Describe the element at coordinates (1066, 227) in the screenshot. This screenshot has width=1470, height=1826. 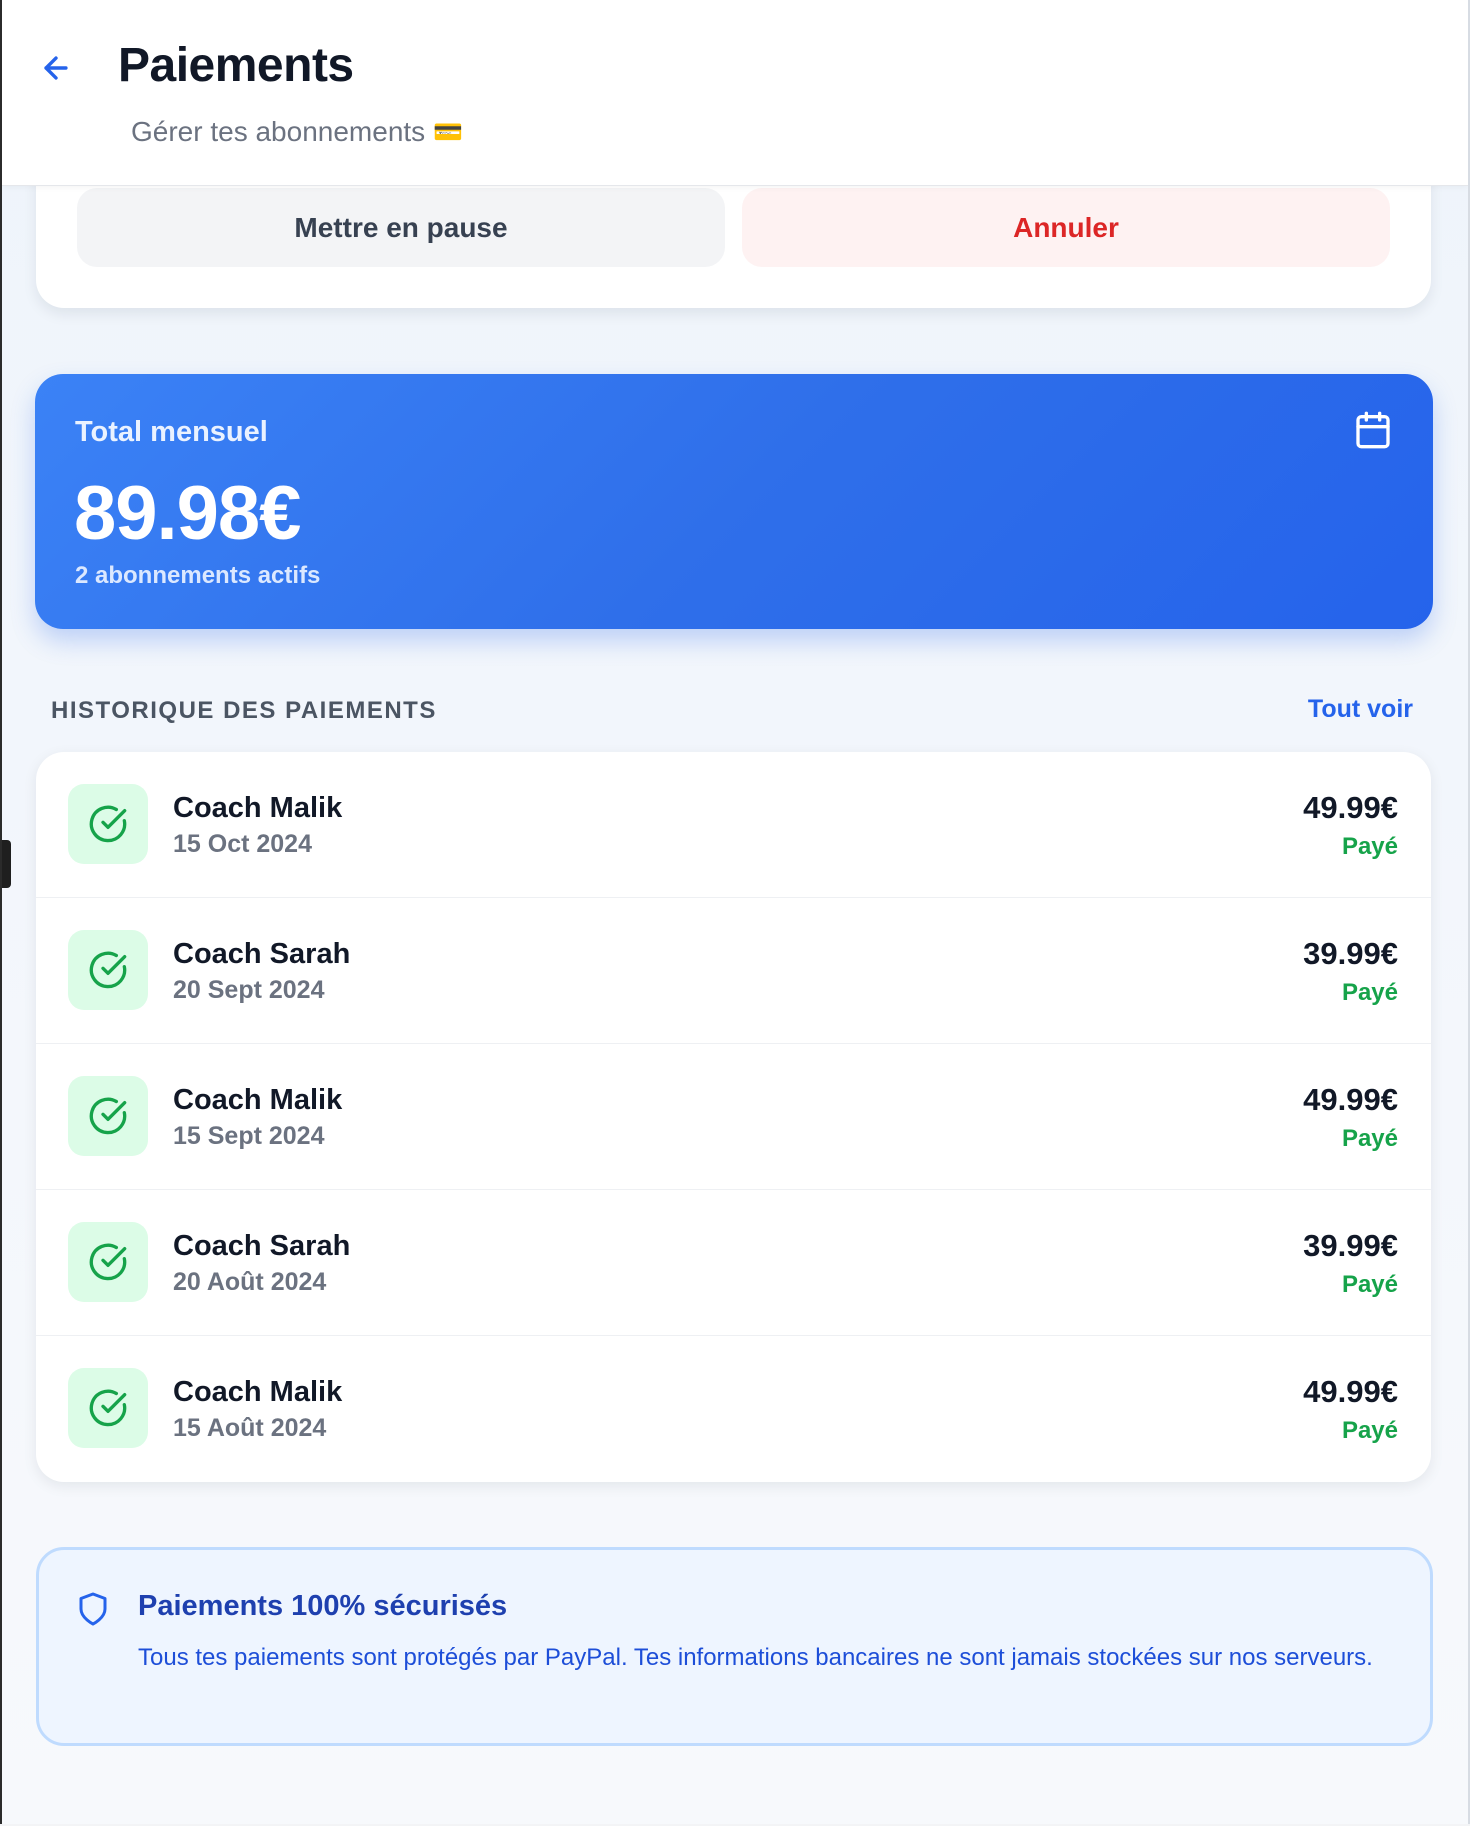
I see `cancel-button: Annuler` at that location.